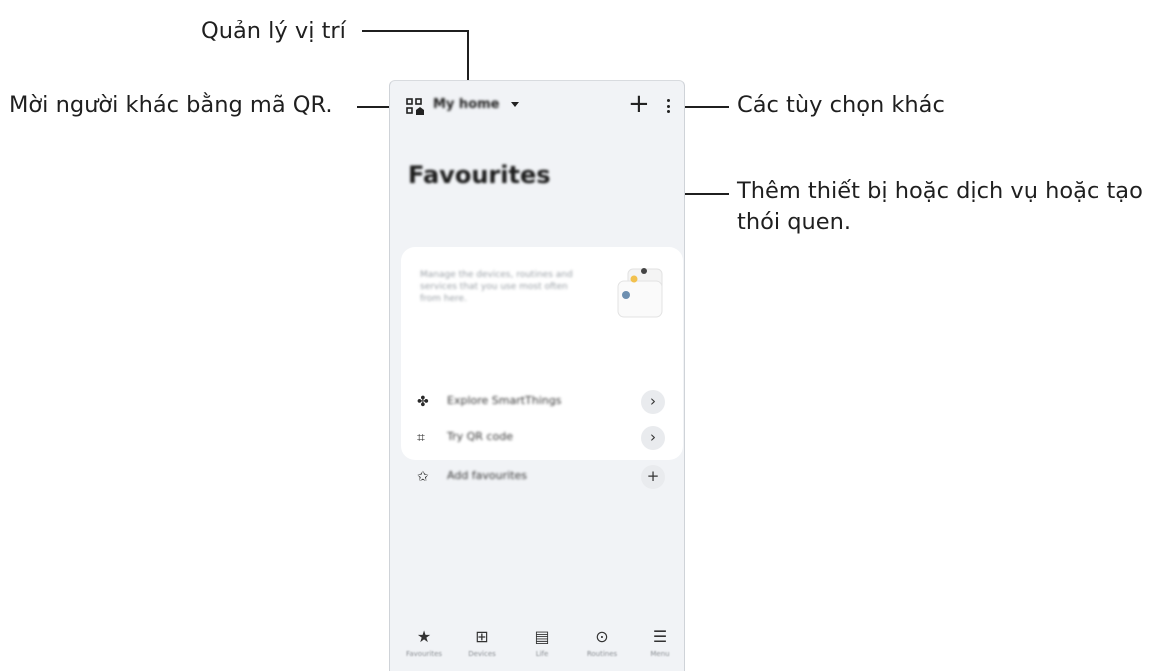  What do you see at coordinates (416, 107) in the screenshot?
I see `qr-invite-icon` at bounding box center [416, 107].